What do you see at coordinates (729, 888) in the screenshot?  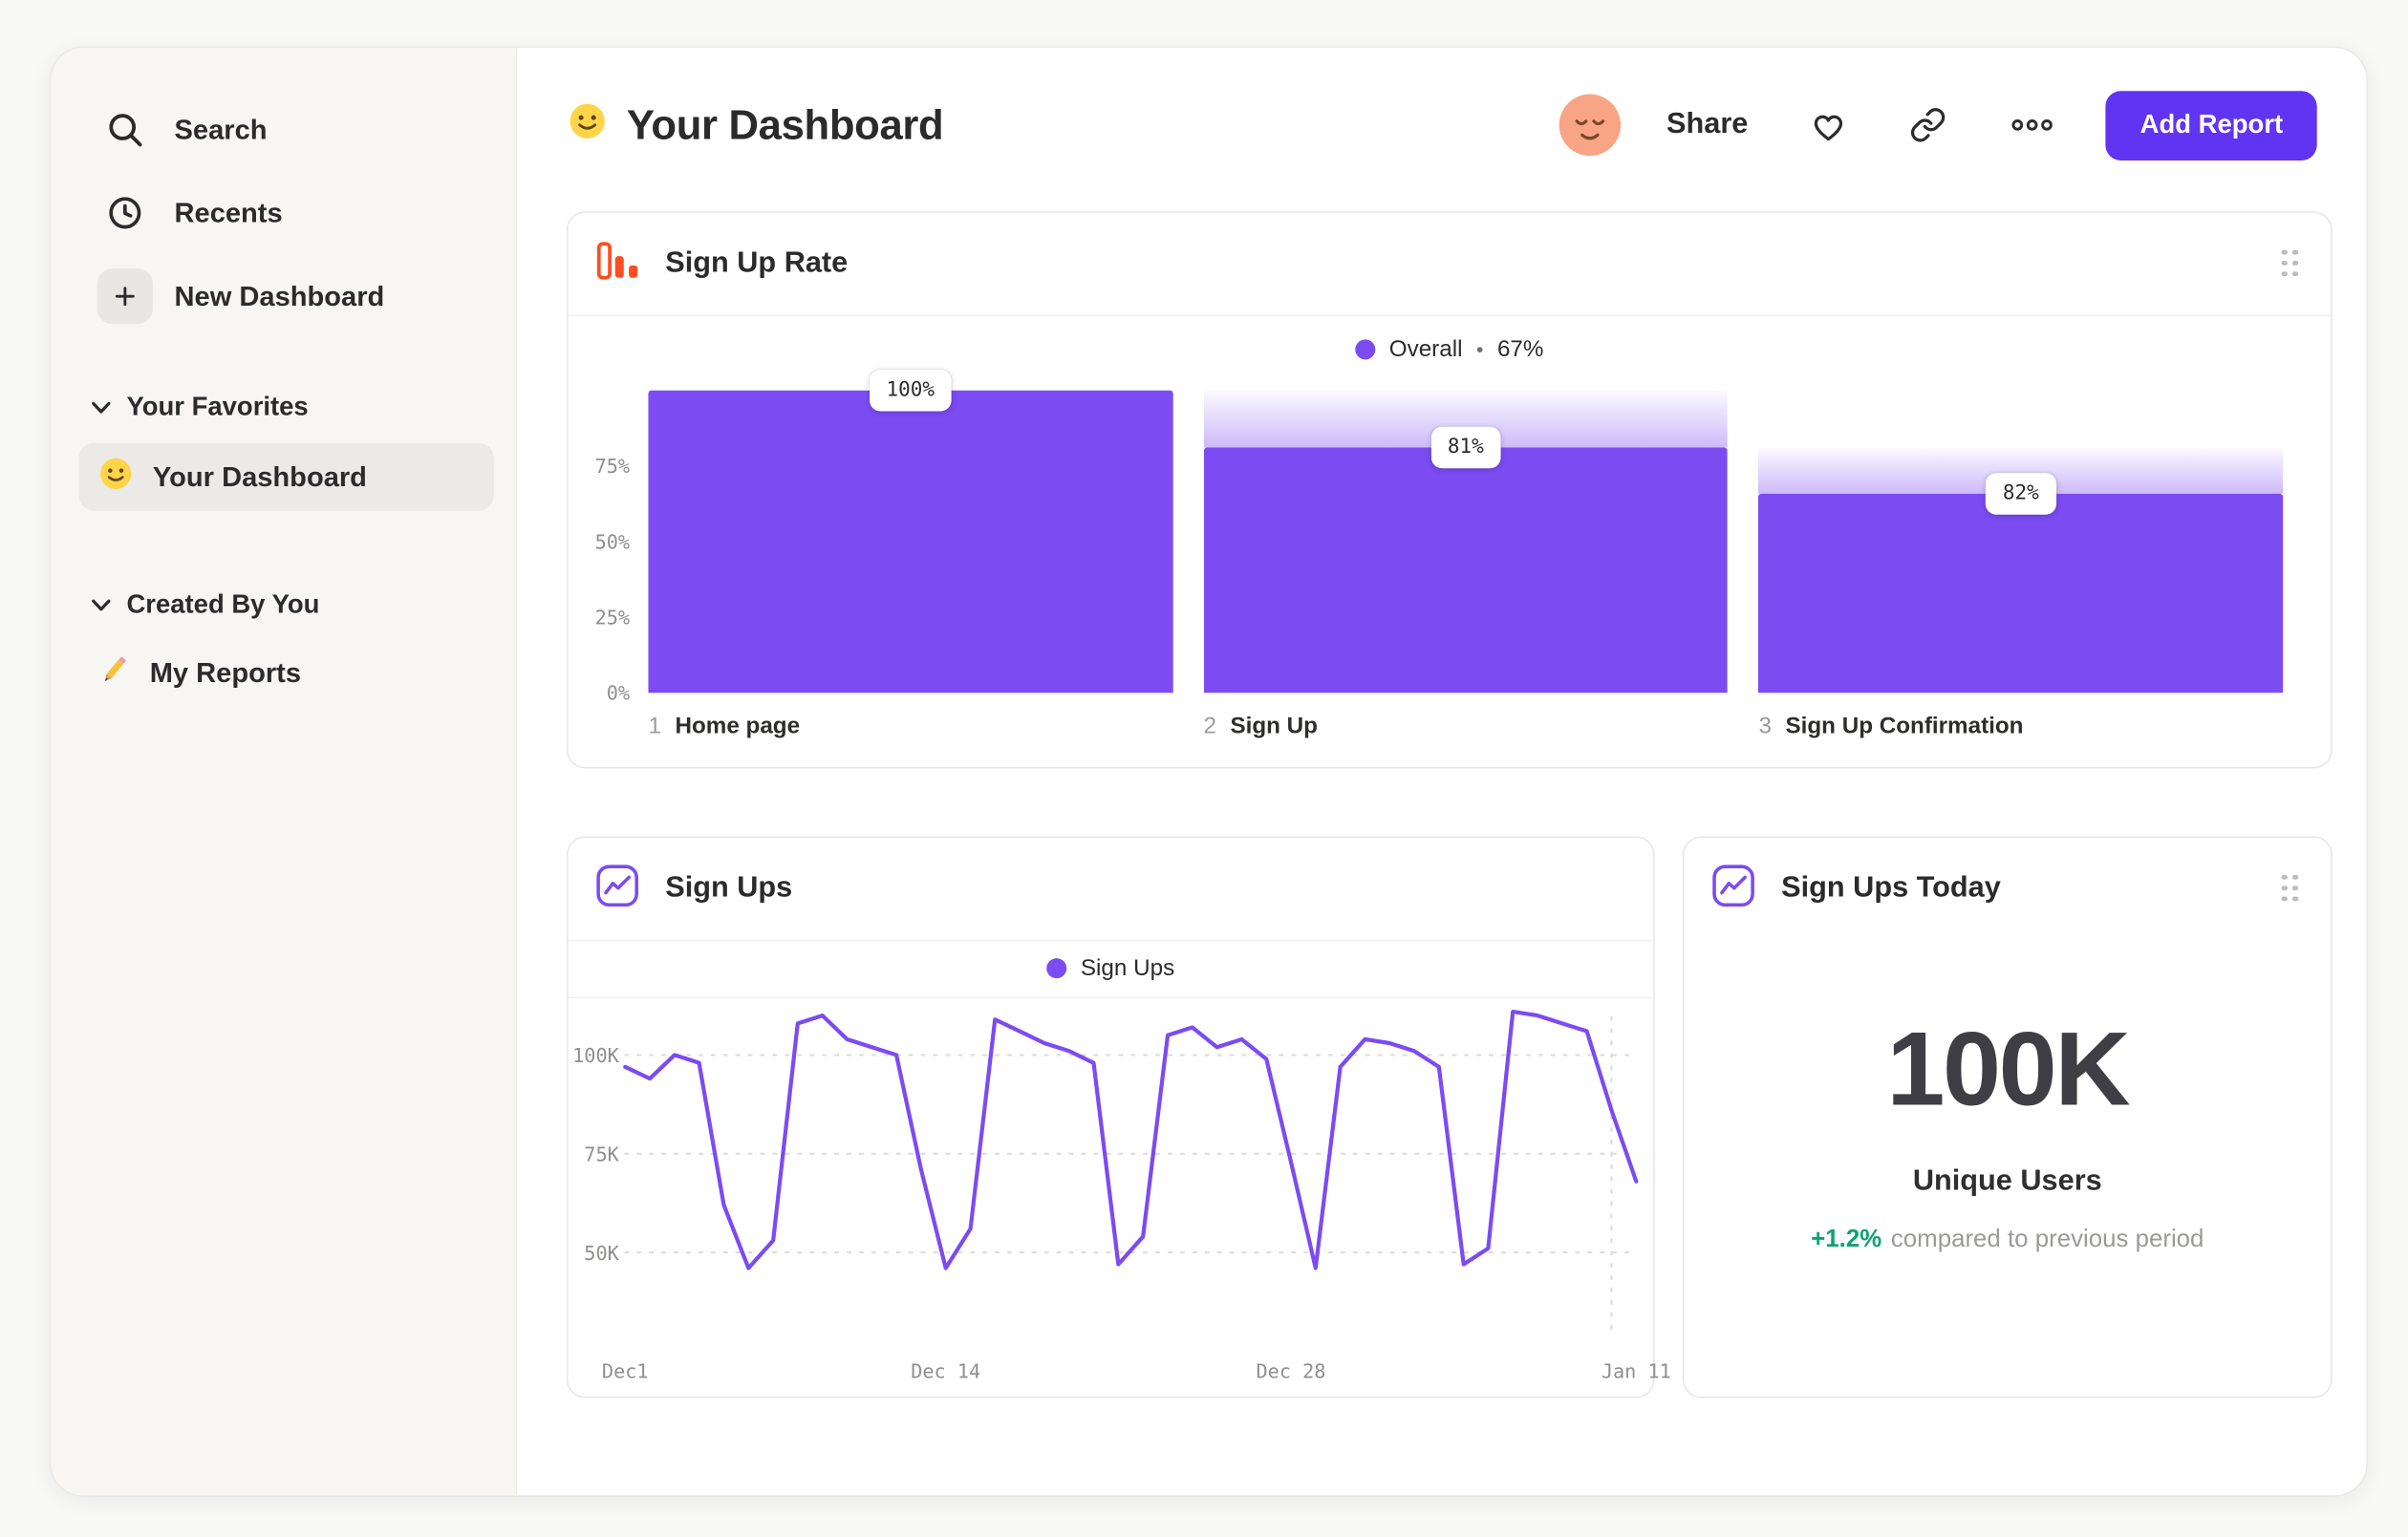 I see `card-title: Sign Ups` at bounding box center [729, 888].